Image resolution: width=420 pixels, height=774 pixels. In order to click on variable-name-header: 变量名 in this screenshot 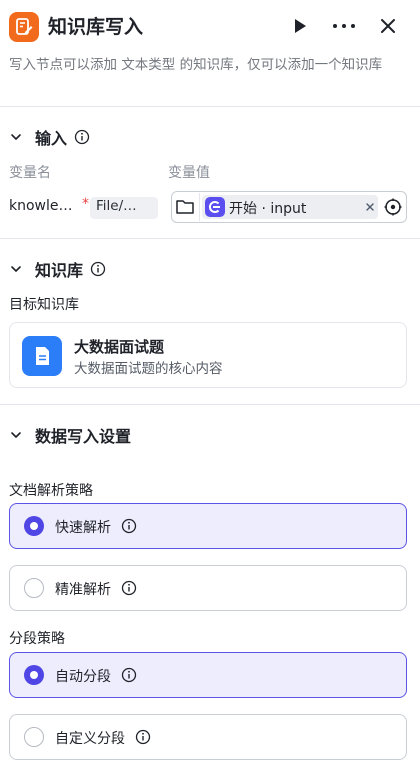, I will do `click(30, 173)`.